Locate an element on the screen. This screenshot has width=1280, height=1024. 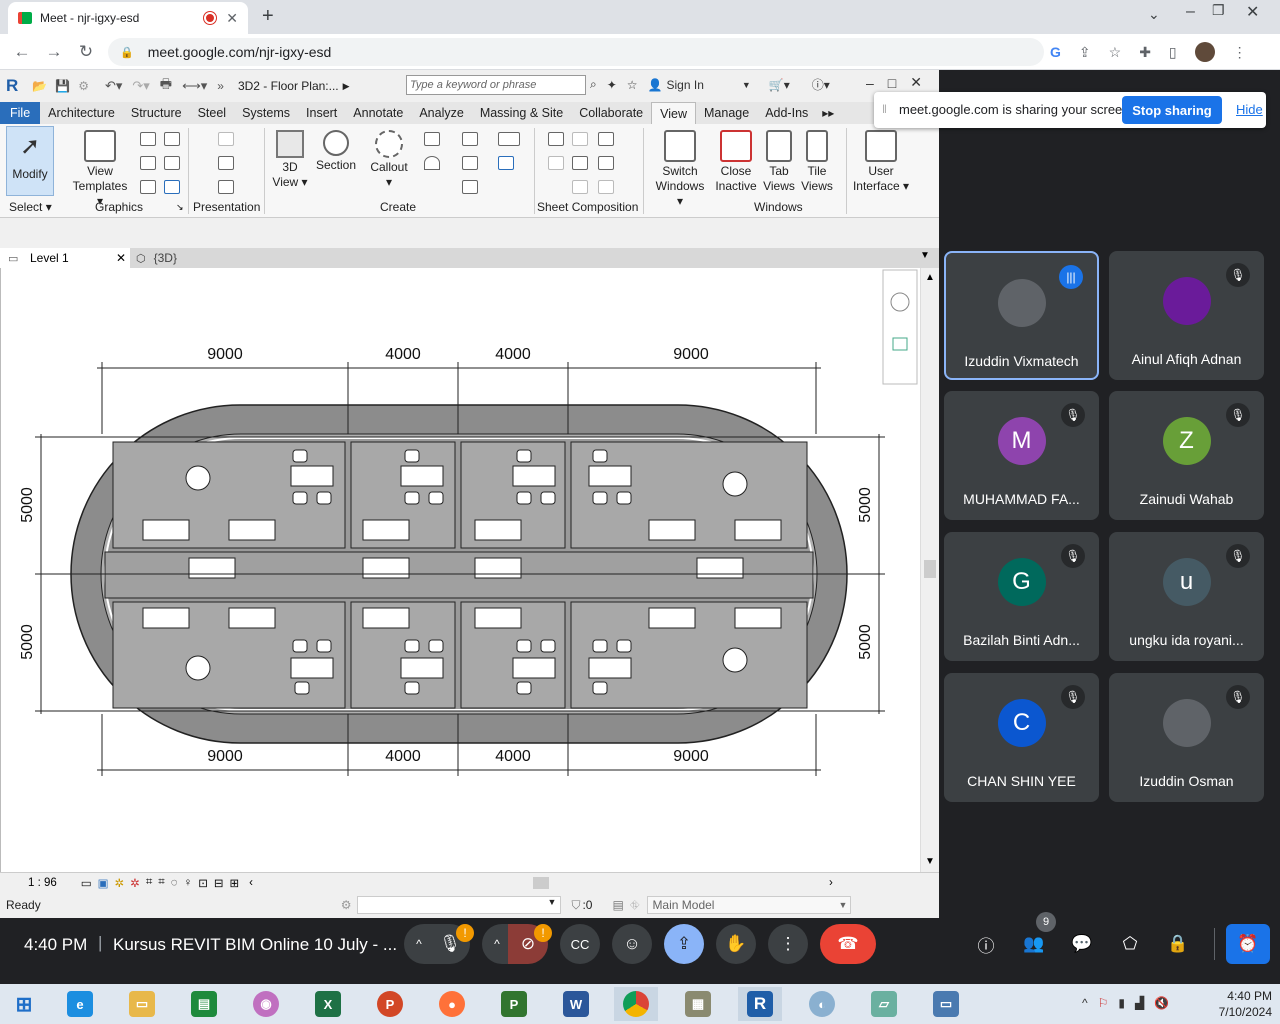
drag-handle-icon: ‖ is located at coordinates (884, 109).